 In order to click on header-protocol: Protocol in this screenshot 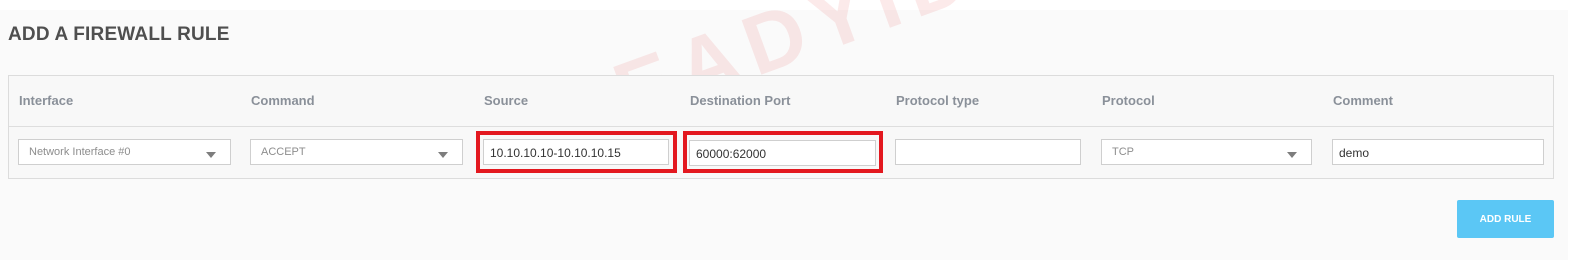, I will do `click(1128, 100)`.